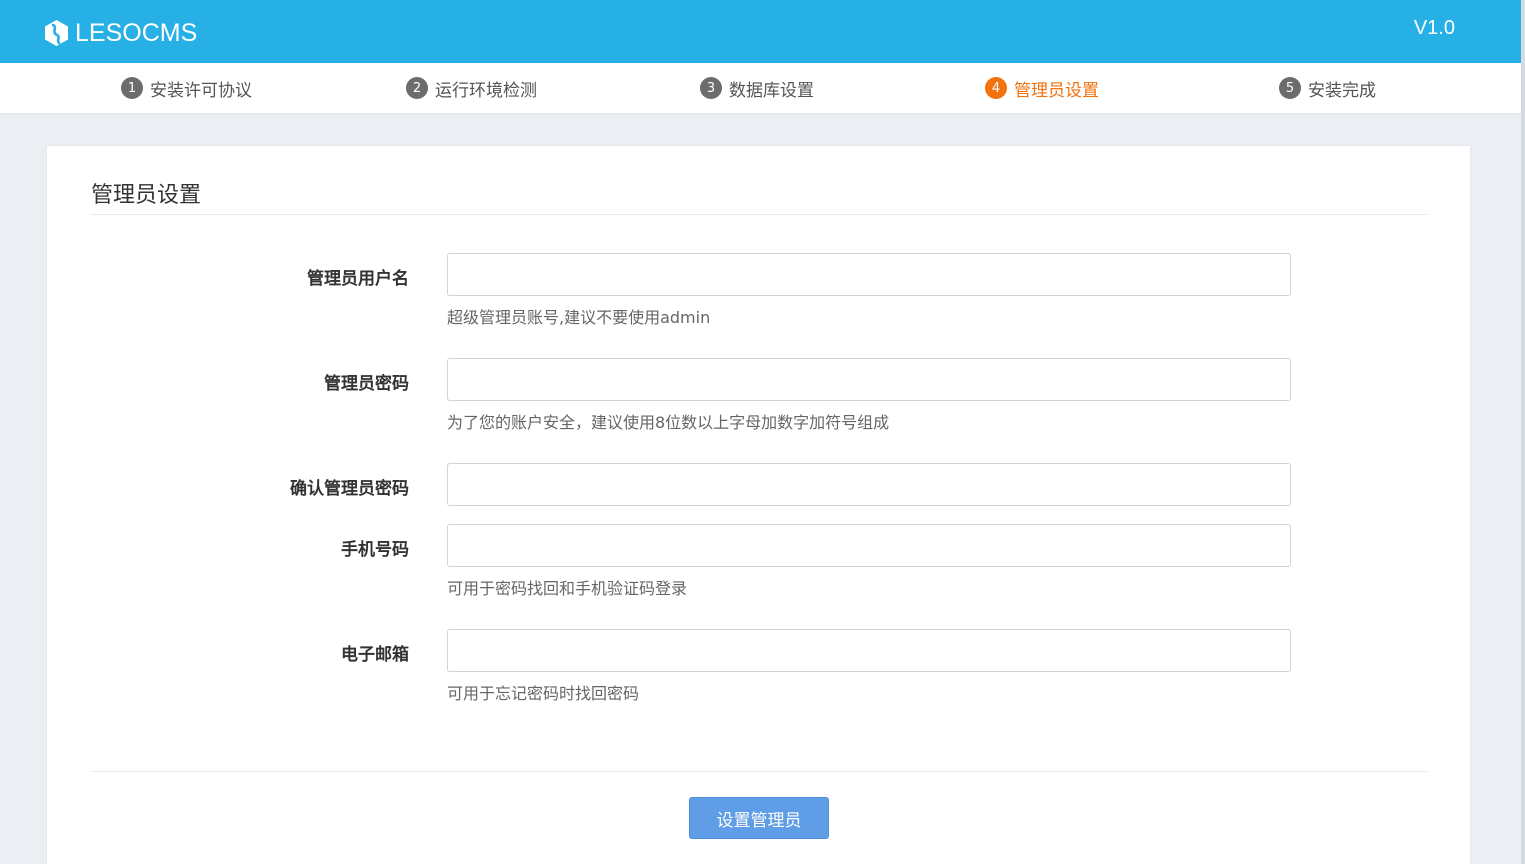 This screenshot has width=1525, height=864. What do you see at coordinates (349, 489) in the screenshot?
I see `confirm-password-label: 确认管理员密码` at bounding box center [349, 489].